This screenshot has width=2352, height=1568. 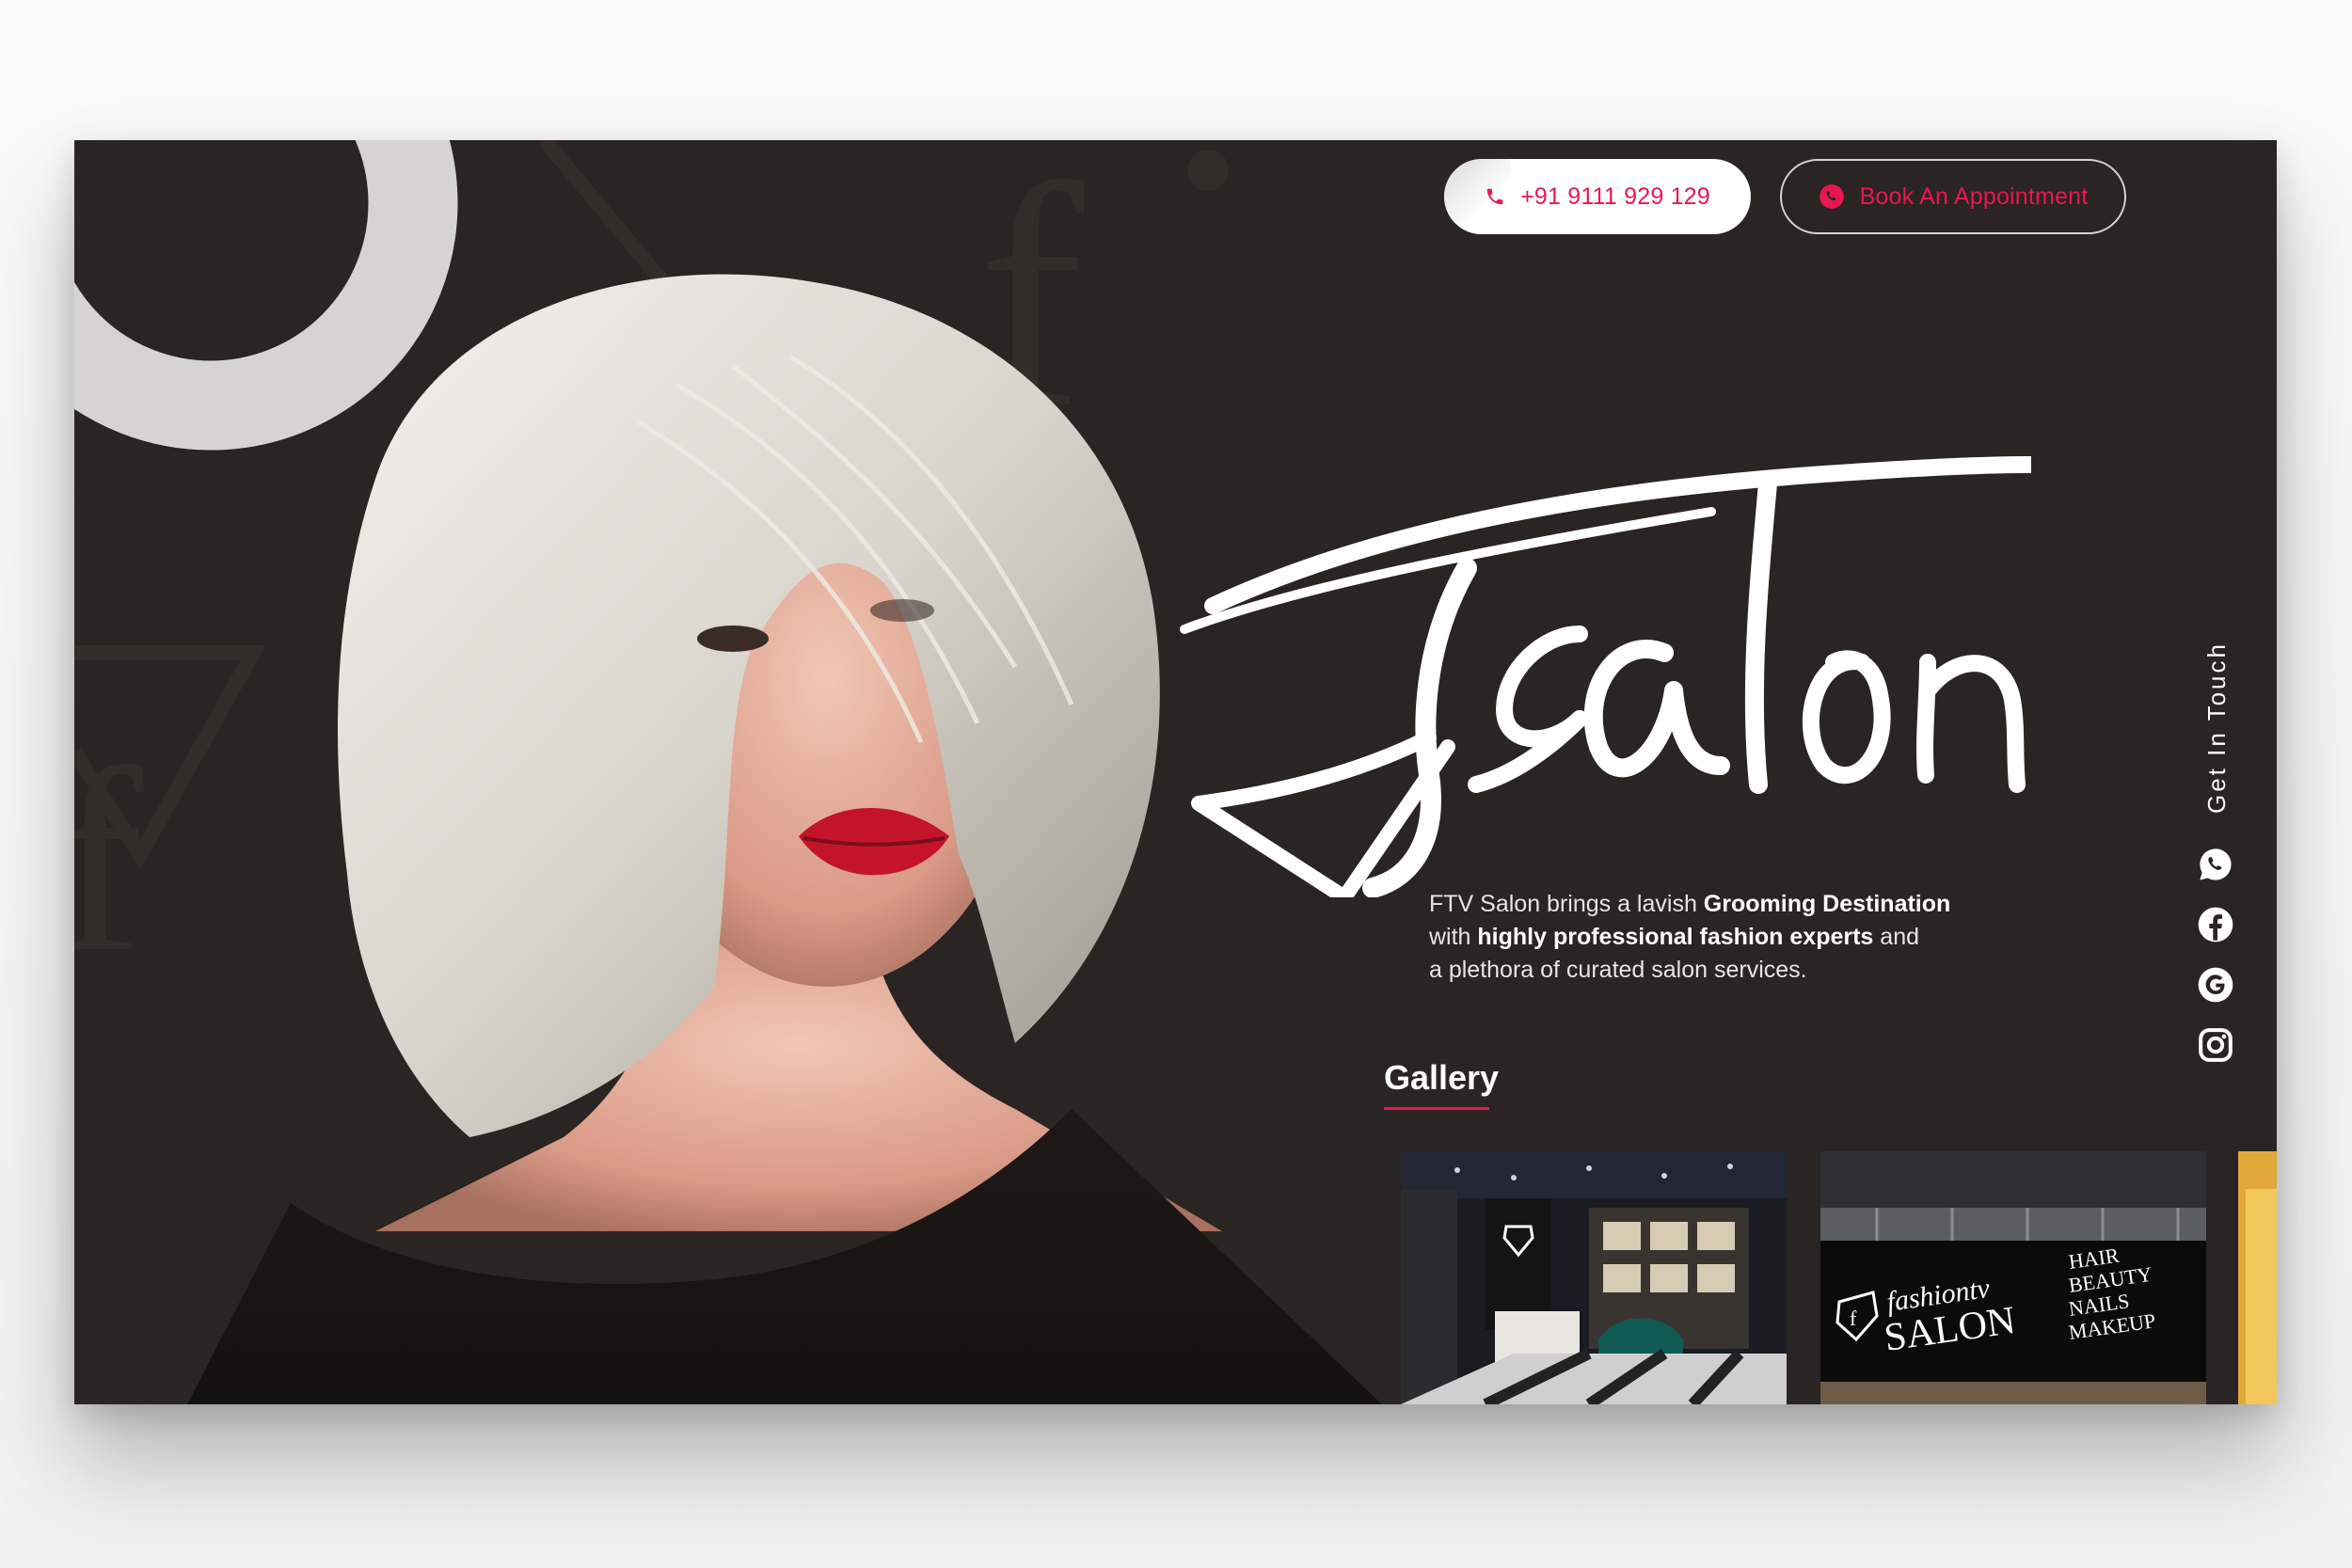 I want to click on whatsapp-link, so click(x=2215, y=864).